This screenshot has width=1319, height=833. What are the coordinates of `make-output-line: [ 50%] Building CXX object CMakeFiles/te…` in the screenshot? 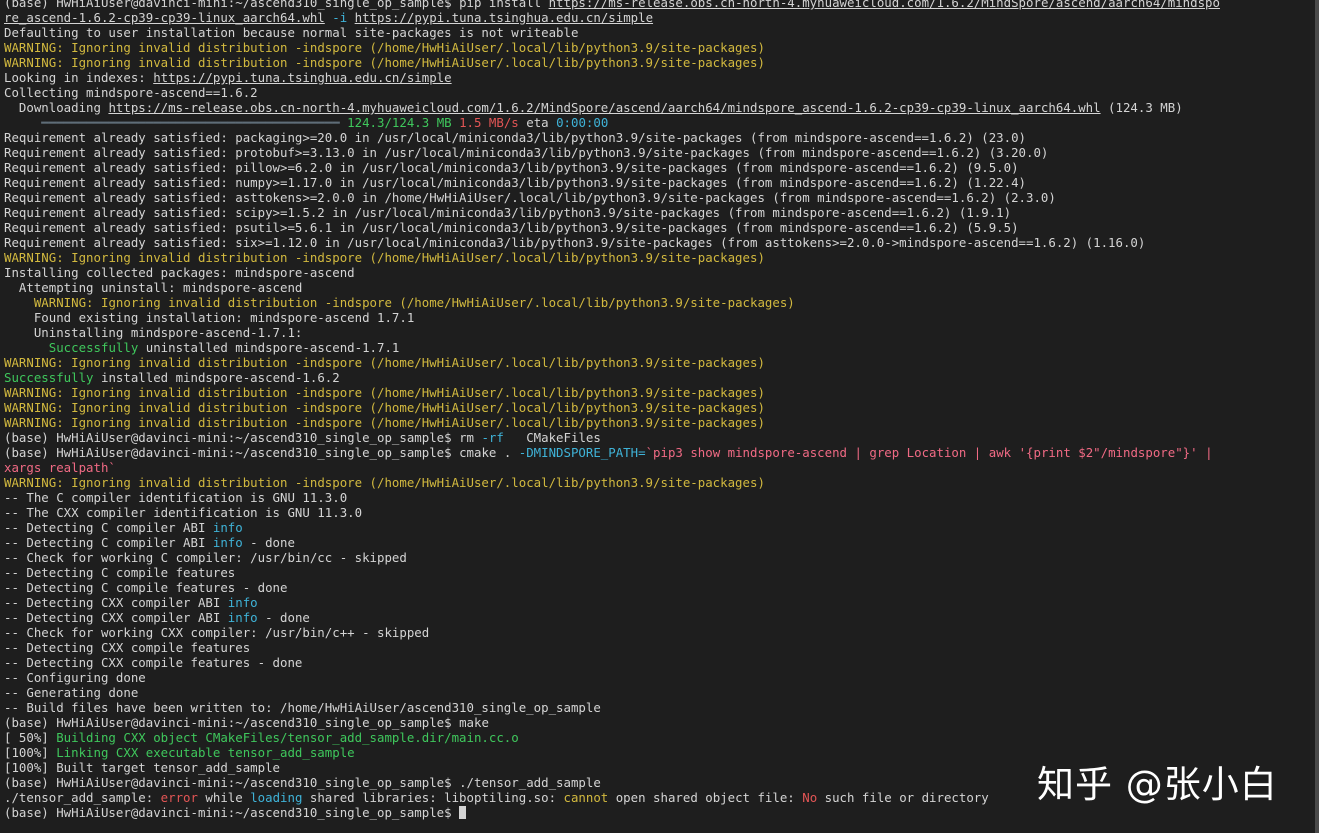 It's located at (261, 737).